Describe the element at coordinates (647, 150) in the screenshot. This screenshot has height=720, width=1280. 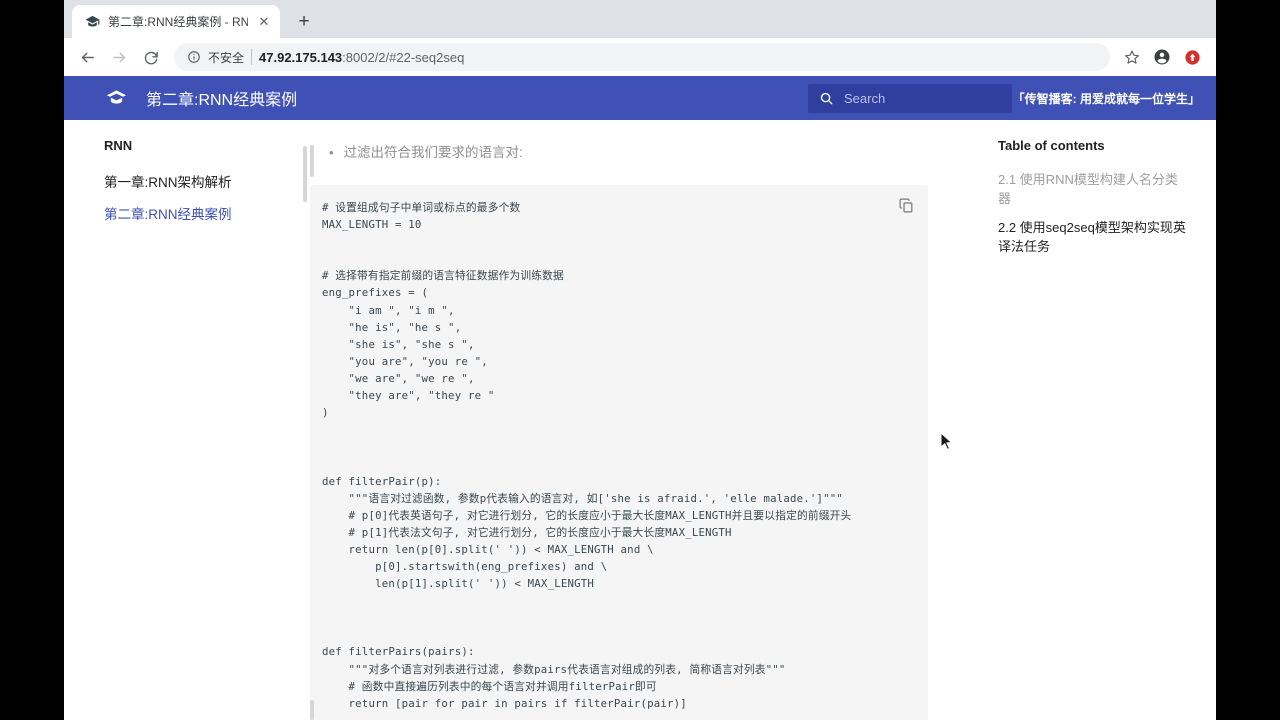
I see `list-item: • 过滤出符合我们要求的语言对:` at that location.